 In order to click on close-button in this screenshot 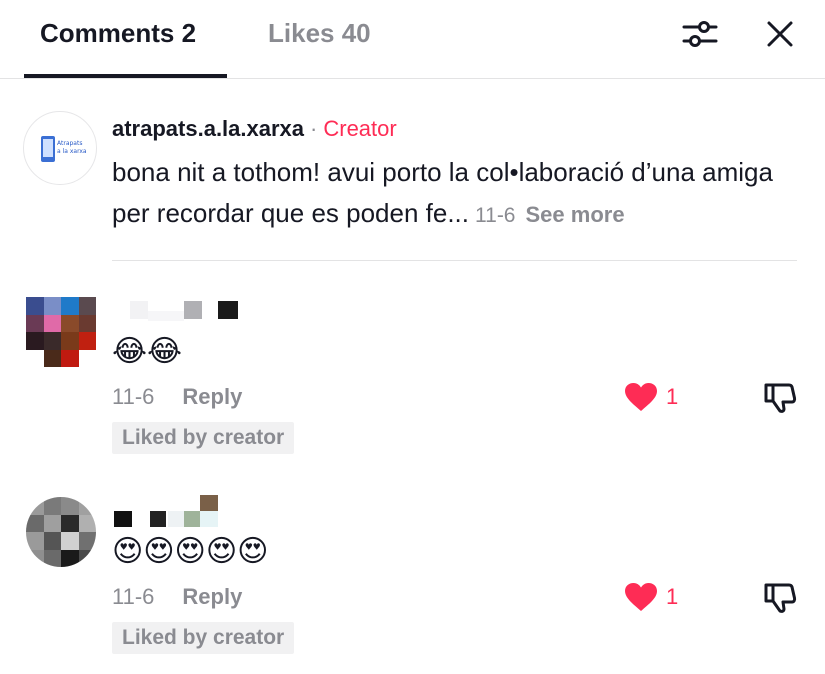, I will do `click(780, 34)`.